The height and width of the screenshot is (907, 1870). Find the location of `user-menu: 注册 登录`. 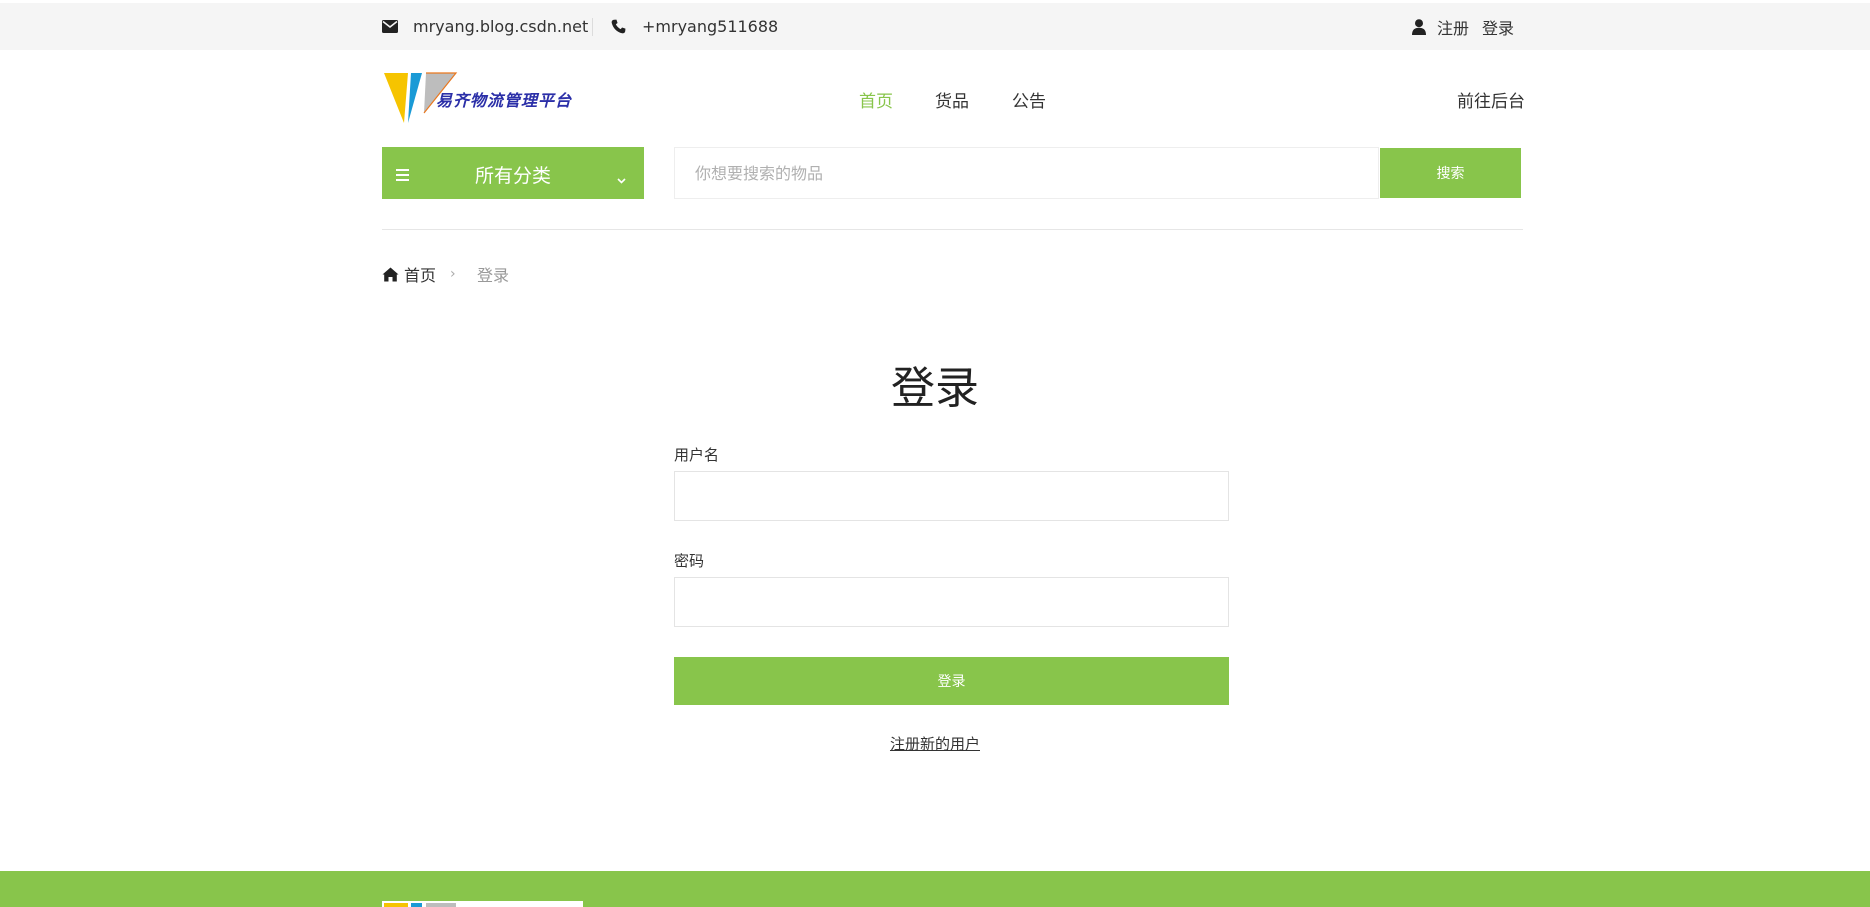

user-menu: 注册 登录 is located at coordinates (1463, 26).